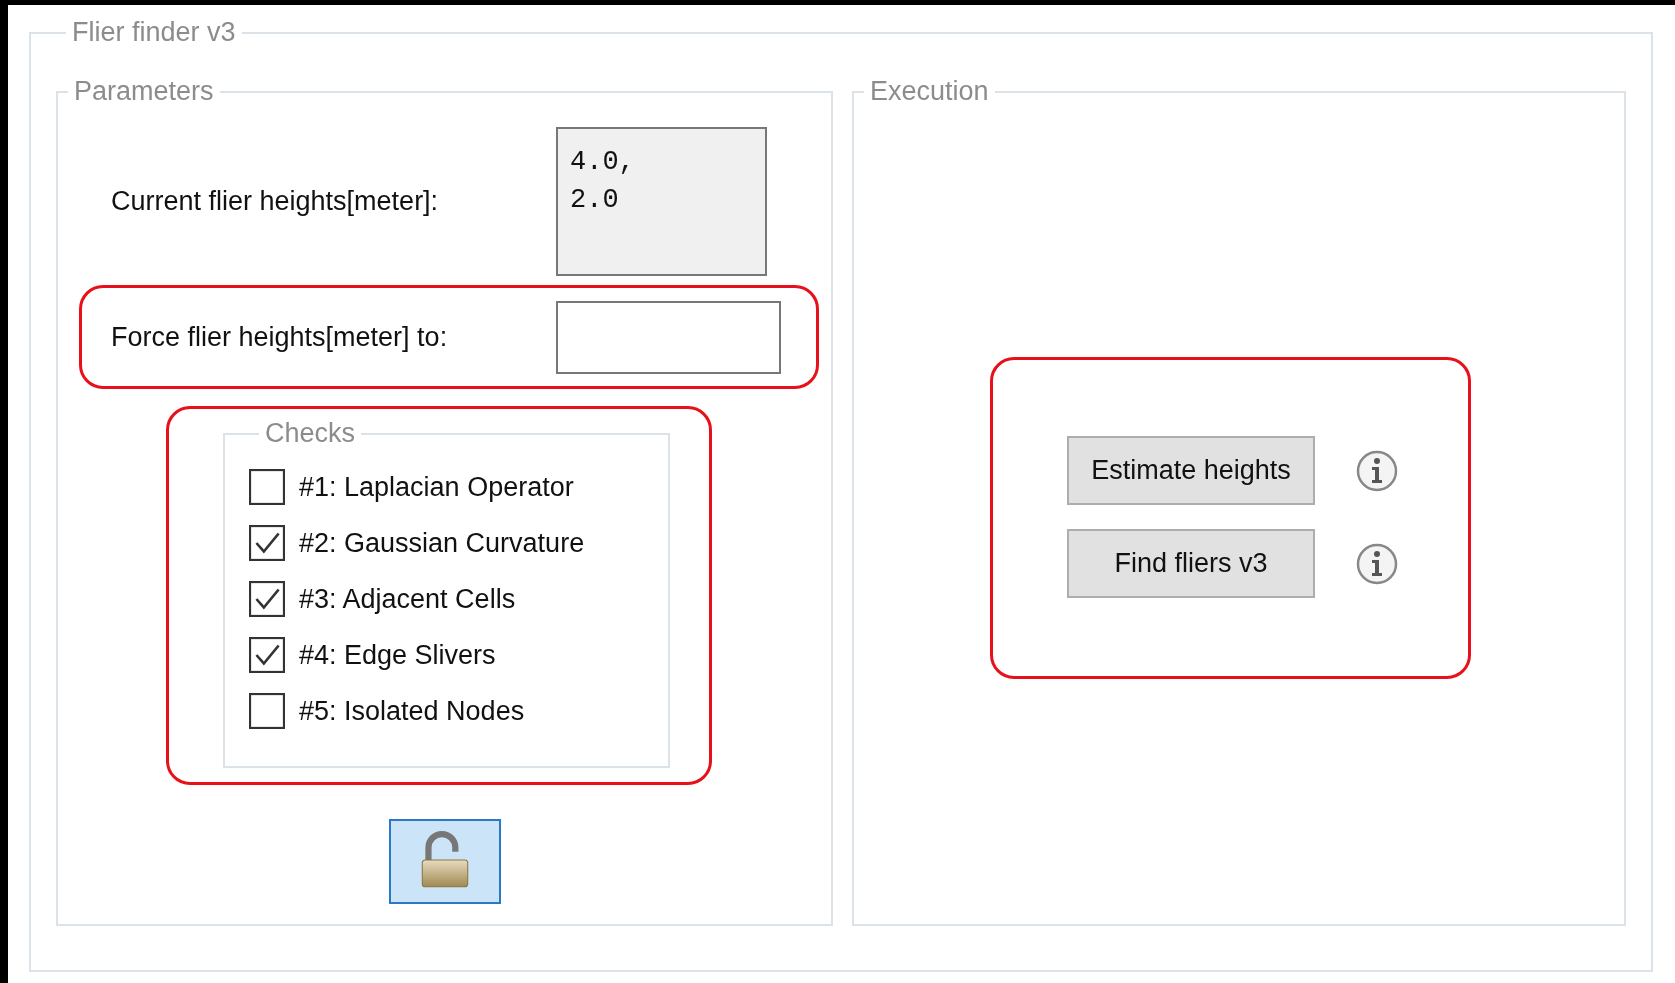  Describe the element at coordinates (442, 543) in the screenshot. I see `checkbox-label: #2: Gaussian Curvature` at that location.